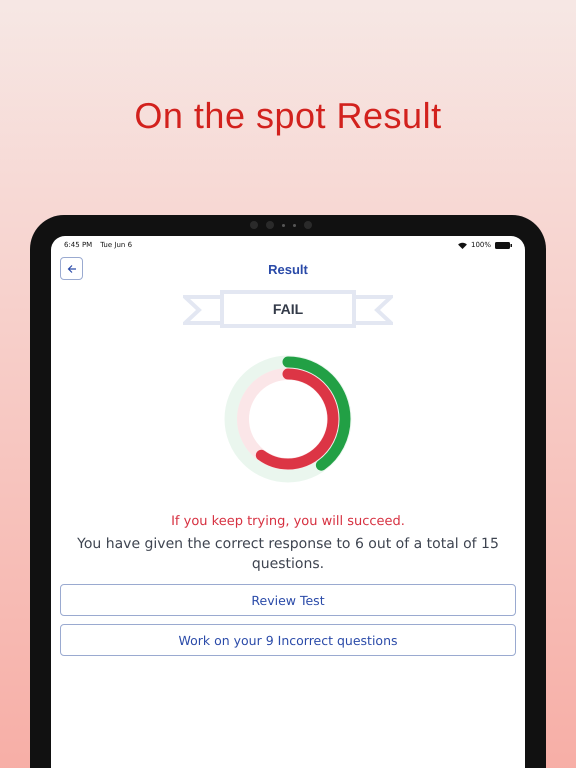 This screenshot has height=768, width=576. What do you see at coordinates (288, 309) in the screenshot?
I see `result-banner: FAIL` at bounding box center [288, 309].